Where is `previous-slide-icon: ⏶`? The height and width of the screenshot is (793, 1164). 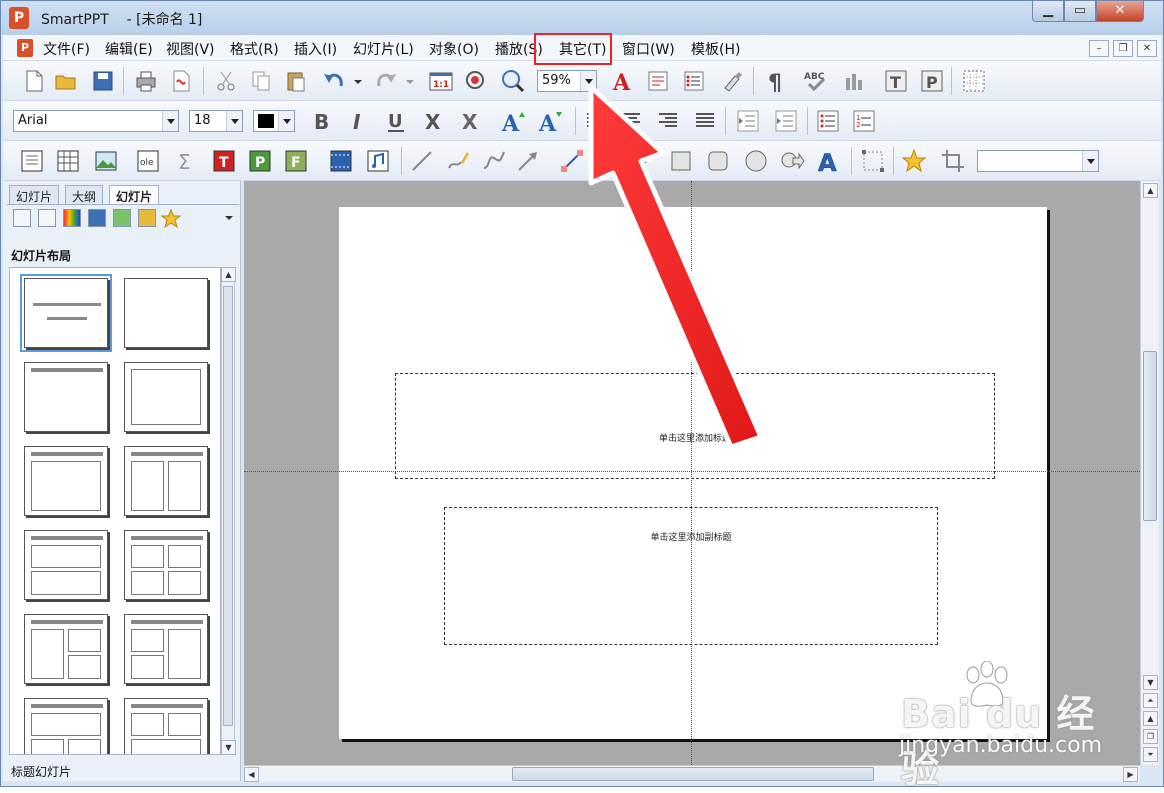
previous-slide-icon: ⏶ is located at coordinates (1150, 700).